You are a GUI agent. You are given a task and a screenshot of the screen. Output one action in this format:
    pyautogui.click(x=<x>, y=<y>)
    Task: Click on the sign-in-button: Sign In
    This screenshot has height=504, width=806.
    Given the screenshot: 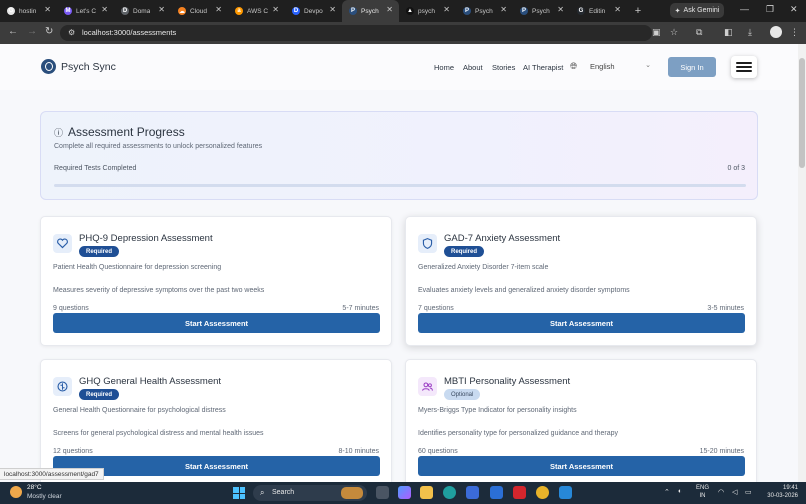 What is the action you would take?
    pyautogui.click(x=692, y=67)
    